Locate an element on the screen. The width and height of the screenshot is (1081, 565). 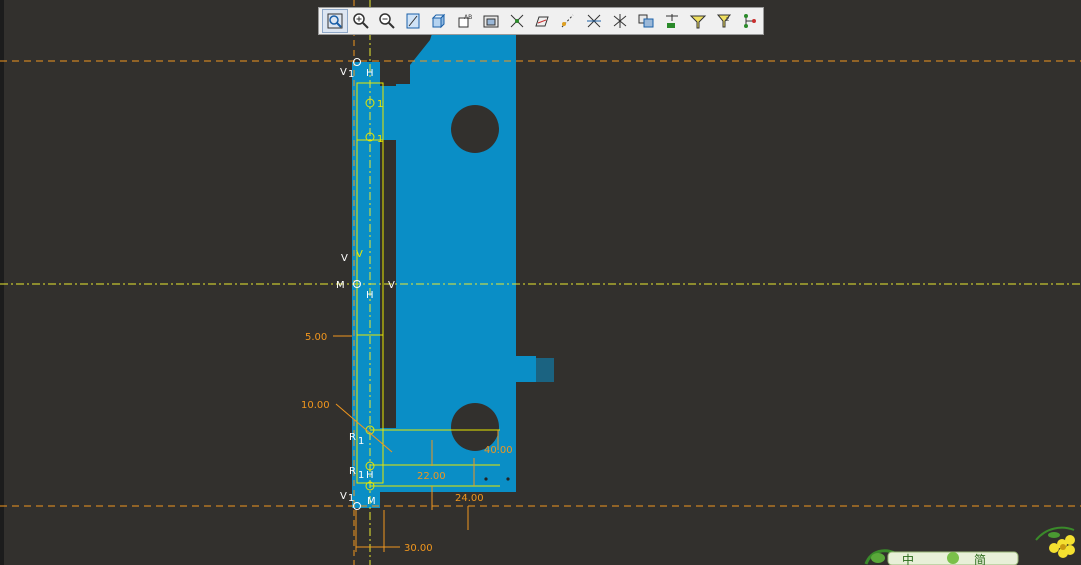
normal-view-icon is located at coordinates (413, 21).